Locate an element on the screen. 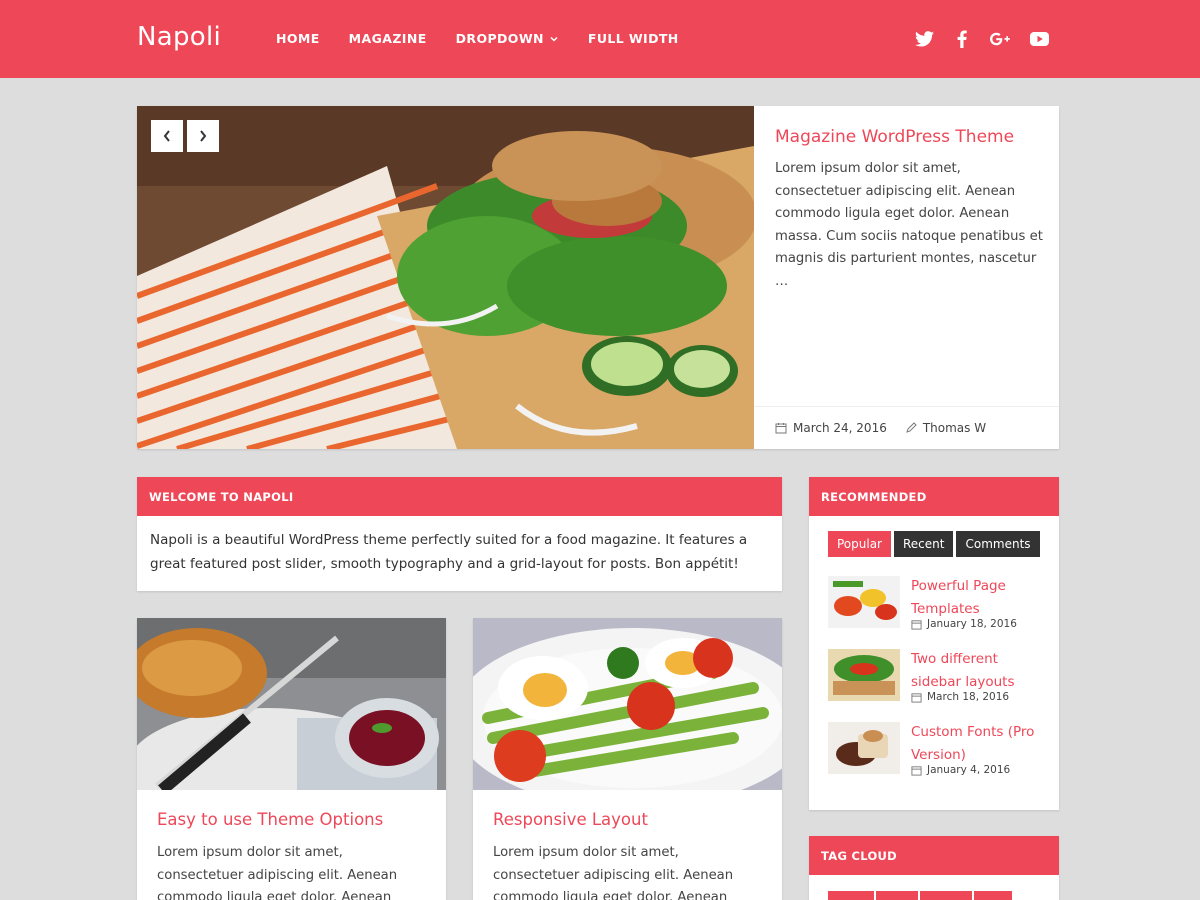 This screenshot has width=1200, height=900. chevron-right-icon is located at coordinates (203, 136).